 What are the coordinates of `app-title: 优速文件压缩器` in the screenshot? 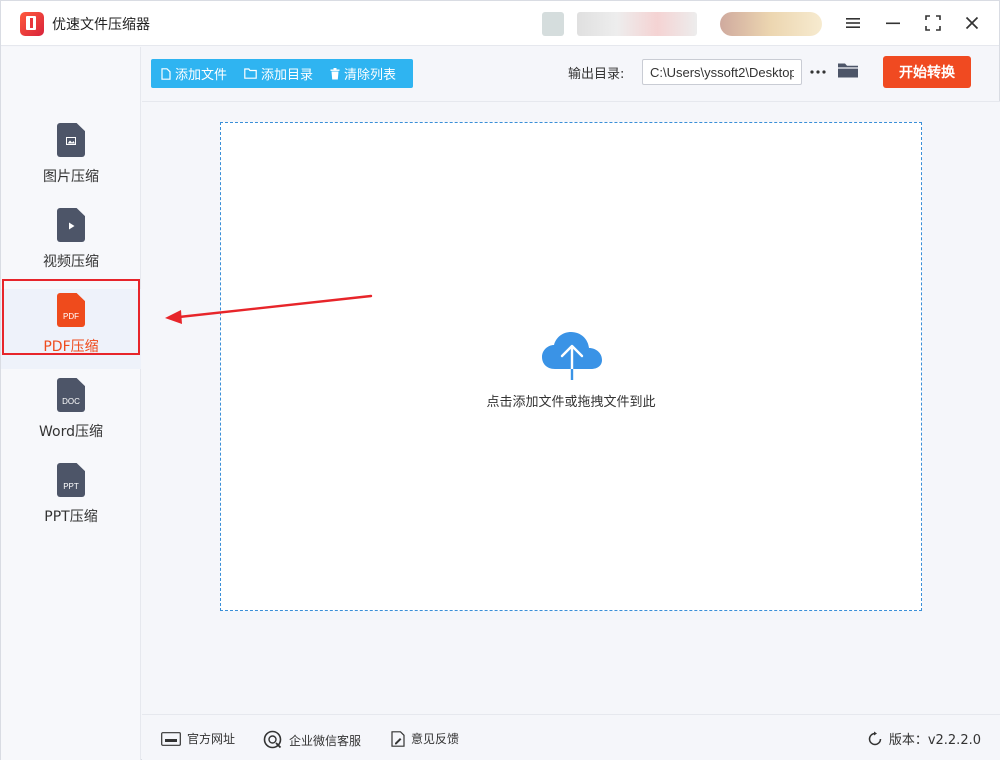 It's located at (101, 25).